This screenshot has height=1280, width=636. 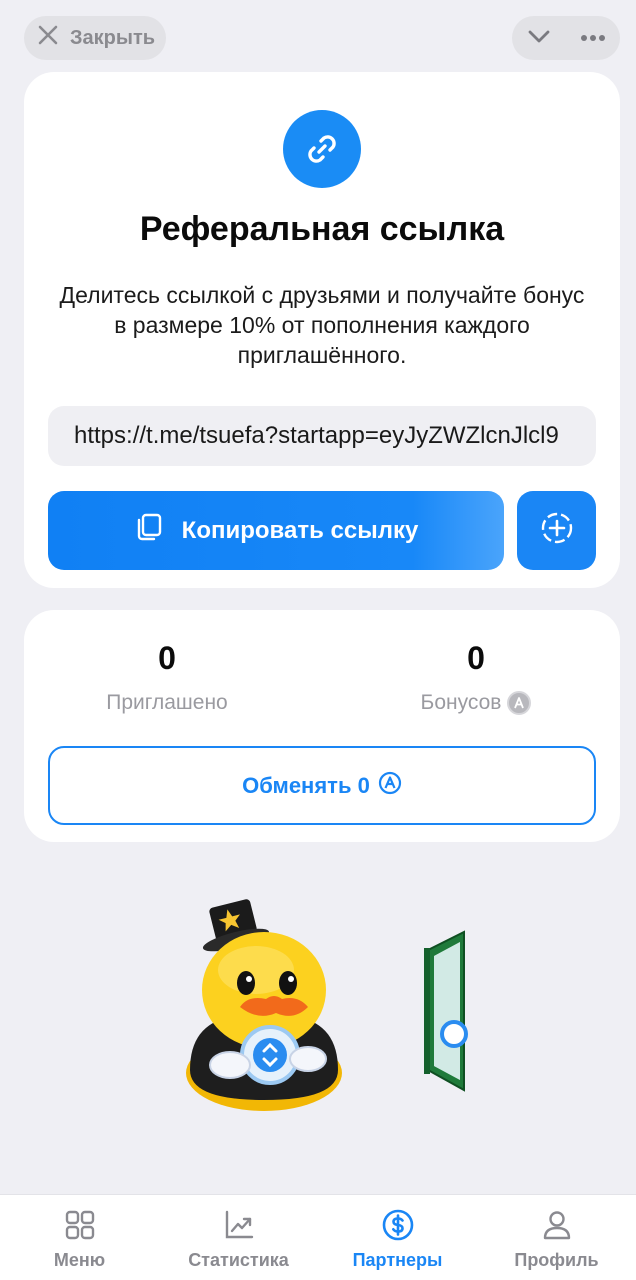 What do you see at coordinates (79, 1260) in the screenshot?
I see `nav-label-menu: Меню` at bounding box center [79, 1260].